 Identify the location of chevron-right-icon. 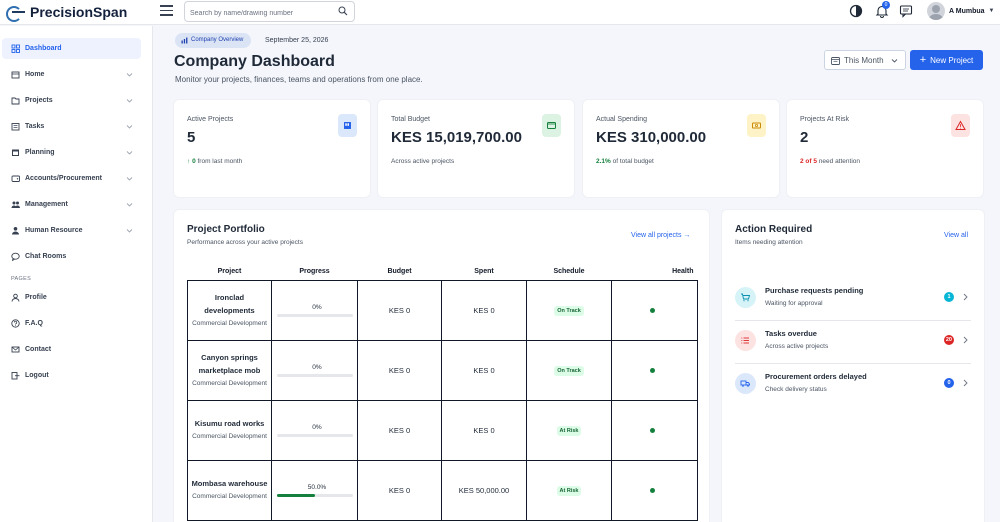
(965, 340).